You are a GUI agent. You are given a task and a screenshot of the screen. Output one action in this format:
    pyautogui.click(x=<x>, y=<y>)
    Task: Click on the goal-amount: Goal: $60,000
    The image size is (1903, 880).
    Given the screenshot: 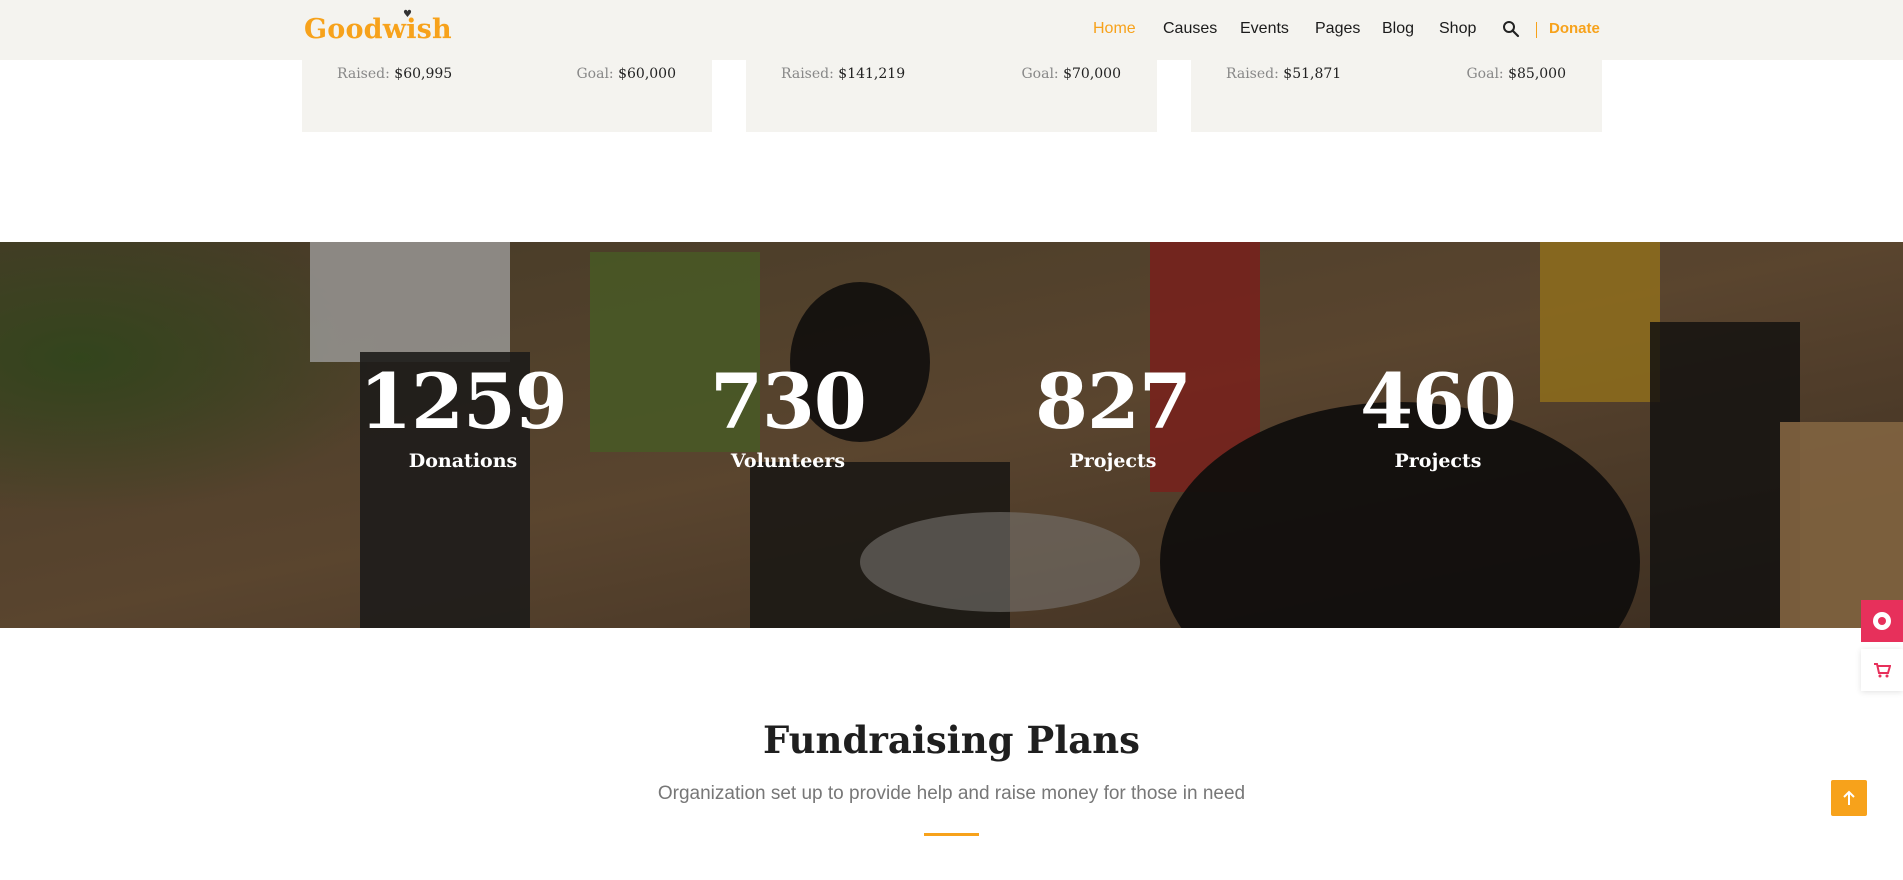 What is the action you would take?
    pyautogui.click(x=626, y=74)
    